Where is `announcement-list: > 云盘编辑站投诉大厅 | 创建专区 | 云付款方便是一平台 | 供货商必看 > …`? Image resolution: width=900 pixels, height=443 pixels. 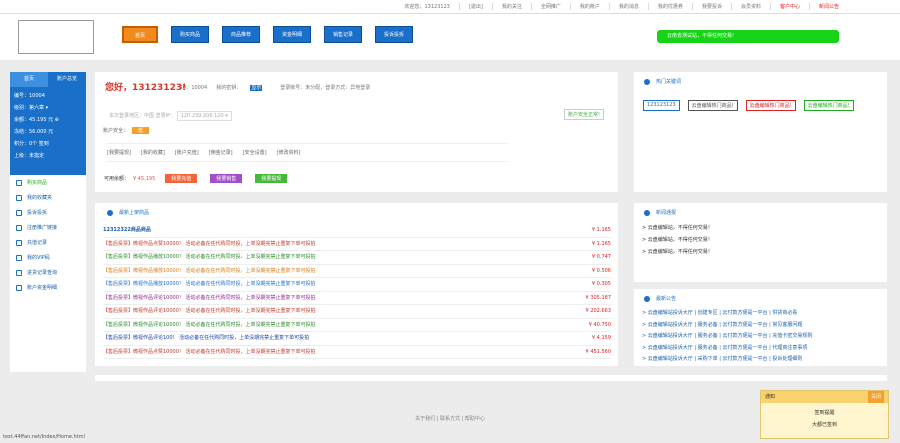 announcement-list: > 云盘编辑站投诉大厅 | 创建专区 | 云付款方便是一平台 | 供货商必看 > … is located at coordinates (762, 337).